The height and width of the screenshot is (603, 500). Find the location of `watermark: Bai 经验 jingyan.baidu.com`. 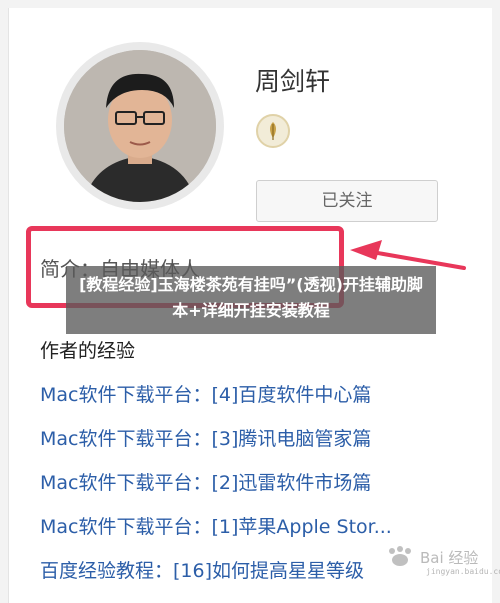

watermark: Bai 经验 jingyan.baidu.com is located at coordinates (441, 565).